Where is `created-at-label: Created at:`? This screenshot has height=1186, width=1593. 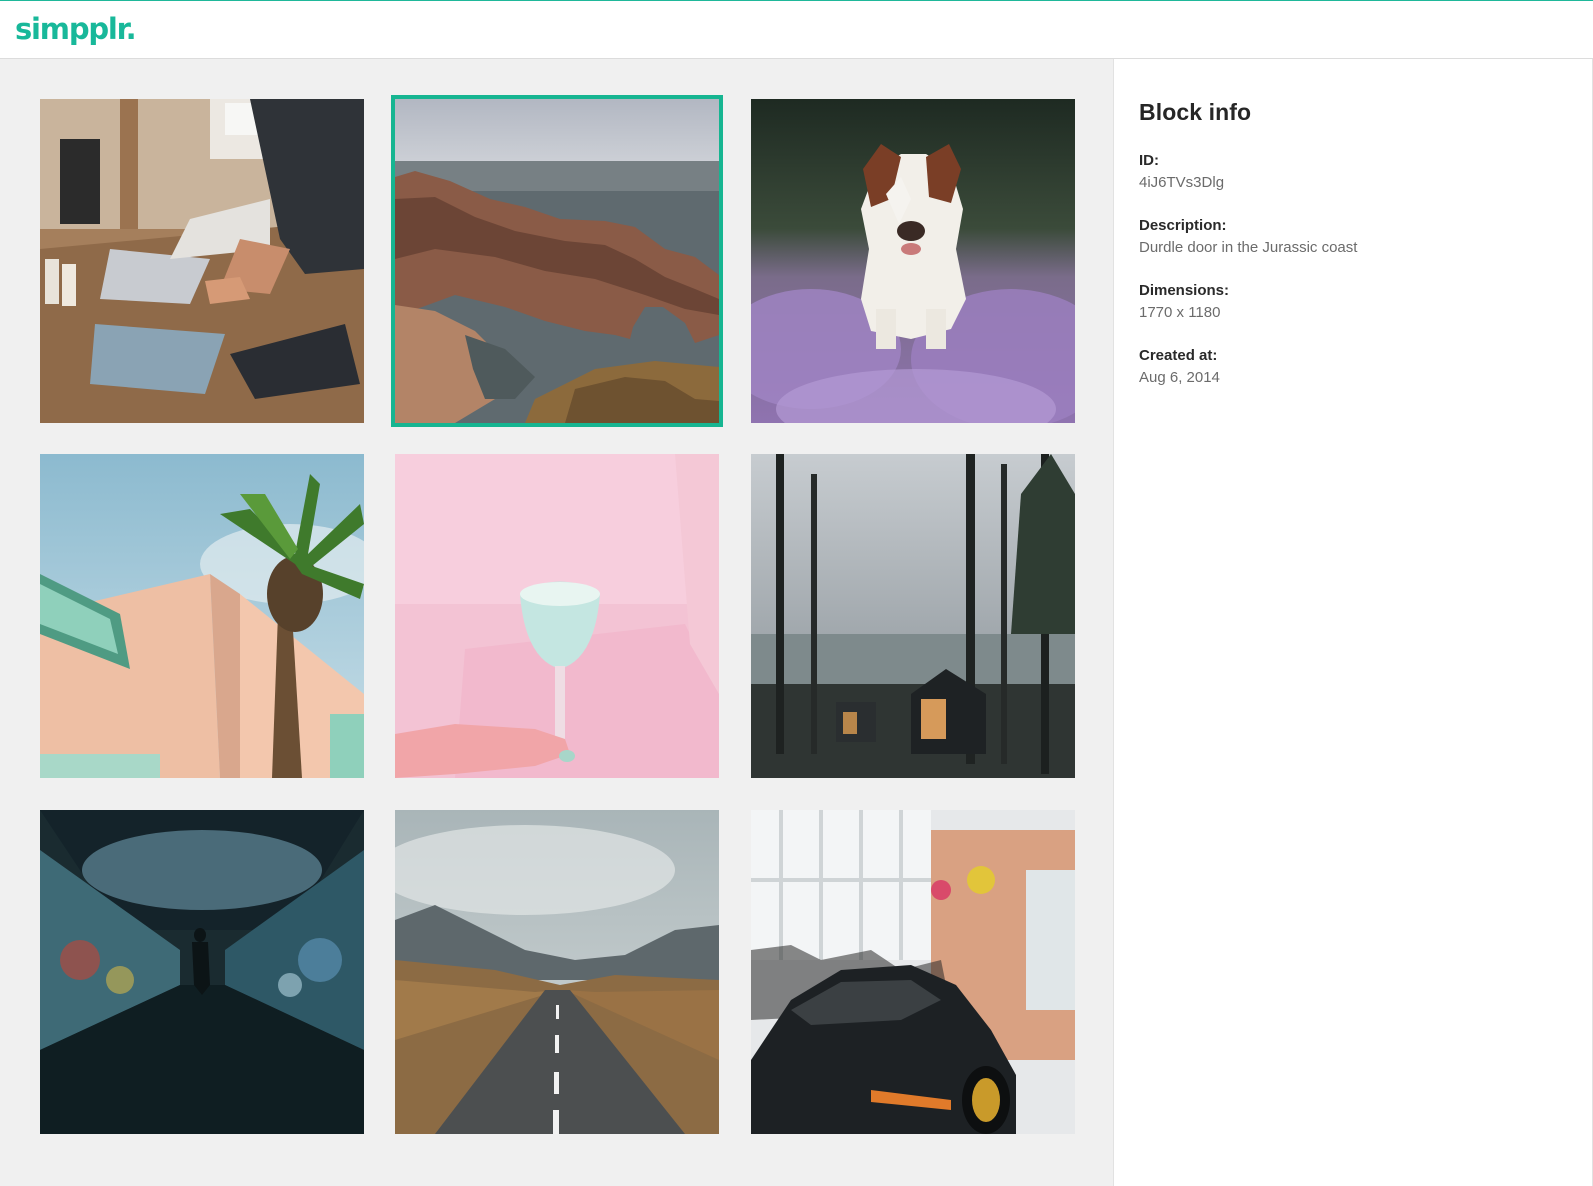
created-at-label: Created at: is located at coordinates (1178, 355).